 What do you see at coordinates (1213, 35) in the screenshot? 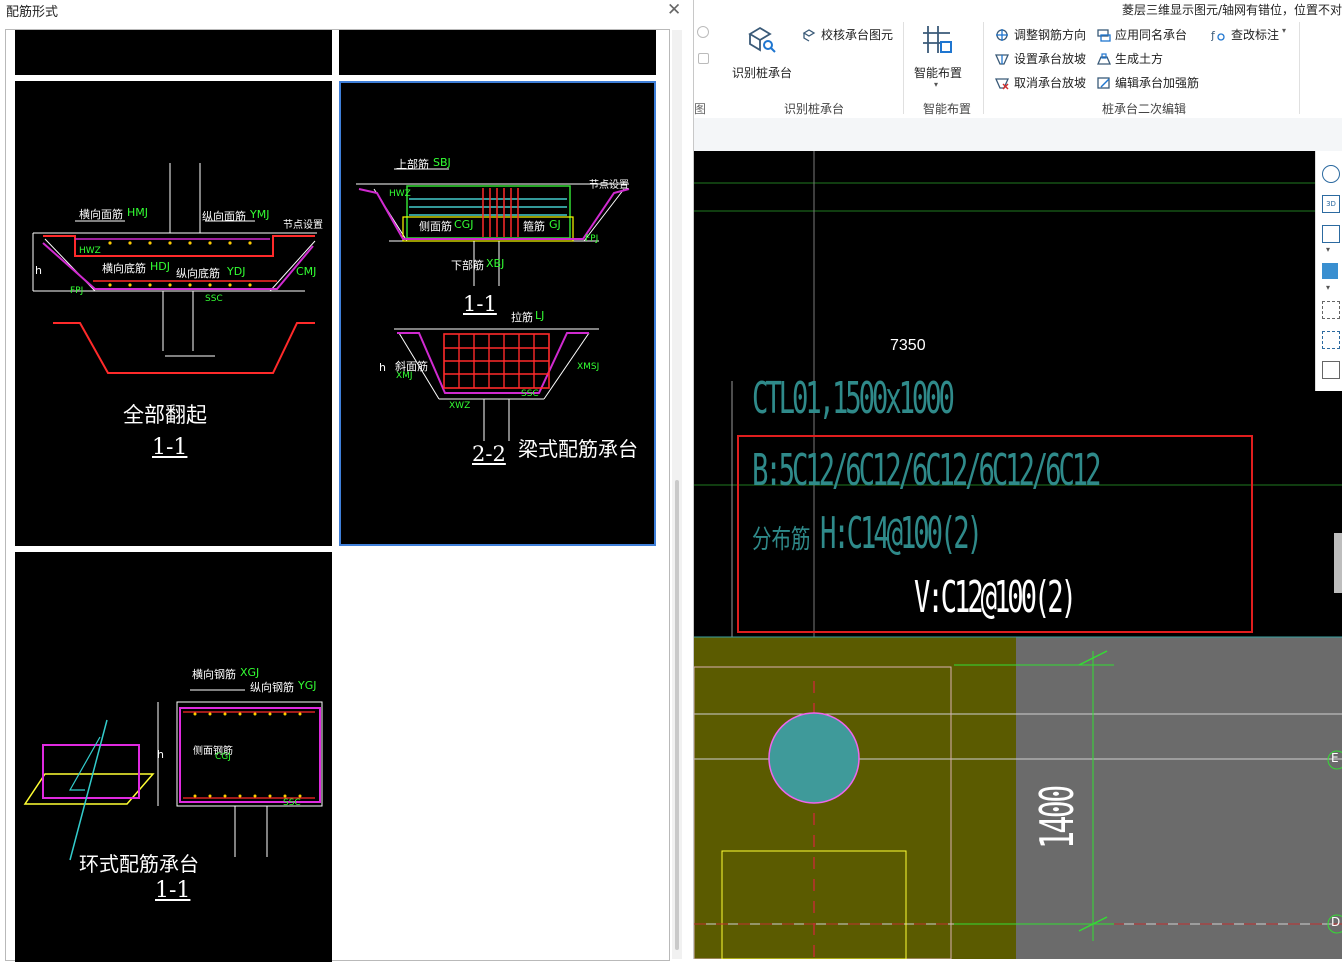
I see `svg-text: ƒ` at bounding box center [1213, 35].